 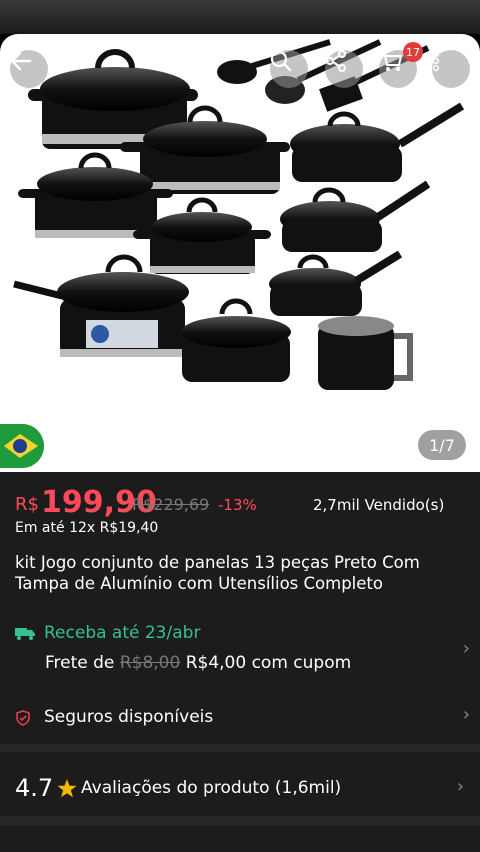 I want to click on shipping-old-price: R$8,00, so click(x=150, y=663).